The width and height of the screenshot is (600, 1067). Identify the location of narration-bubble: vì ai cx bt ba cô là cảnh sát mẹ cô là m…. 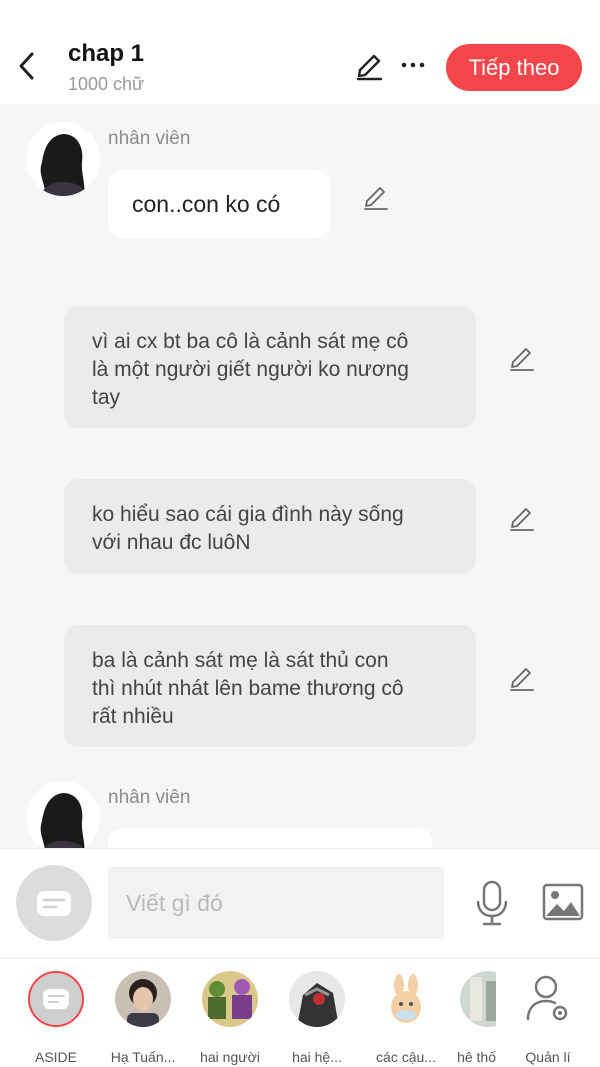
(270, 367).